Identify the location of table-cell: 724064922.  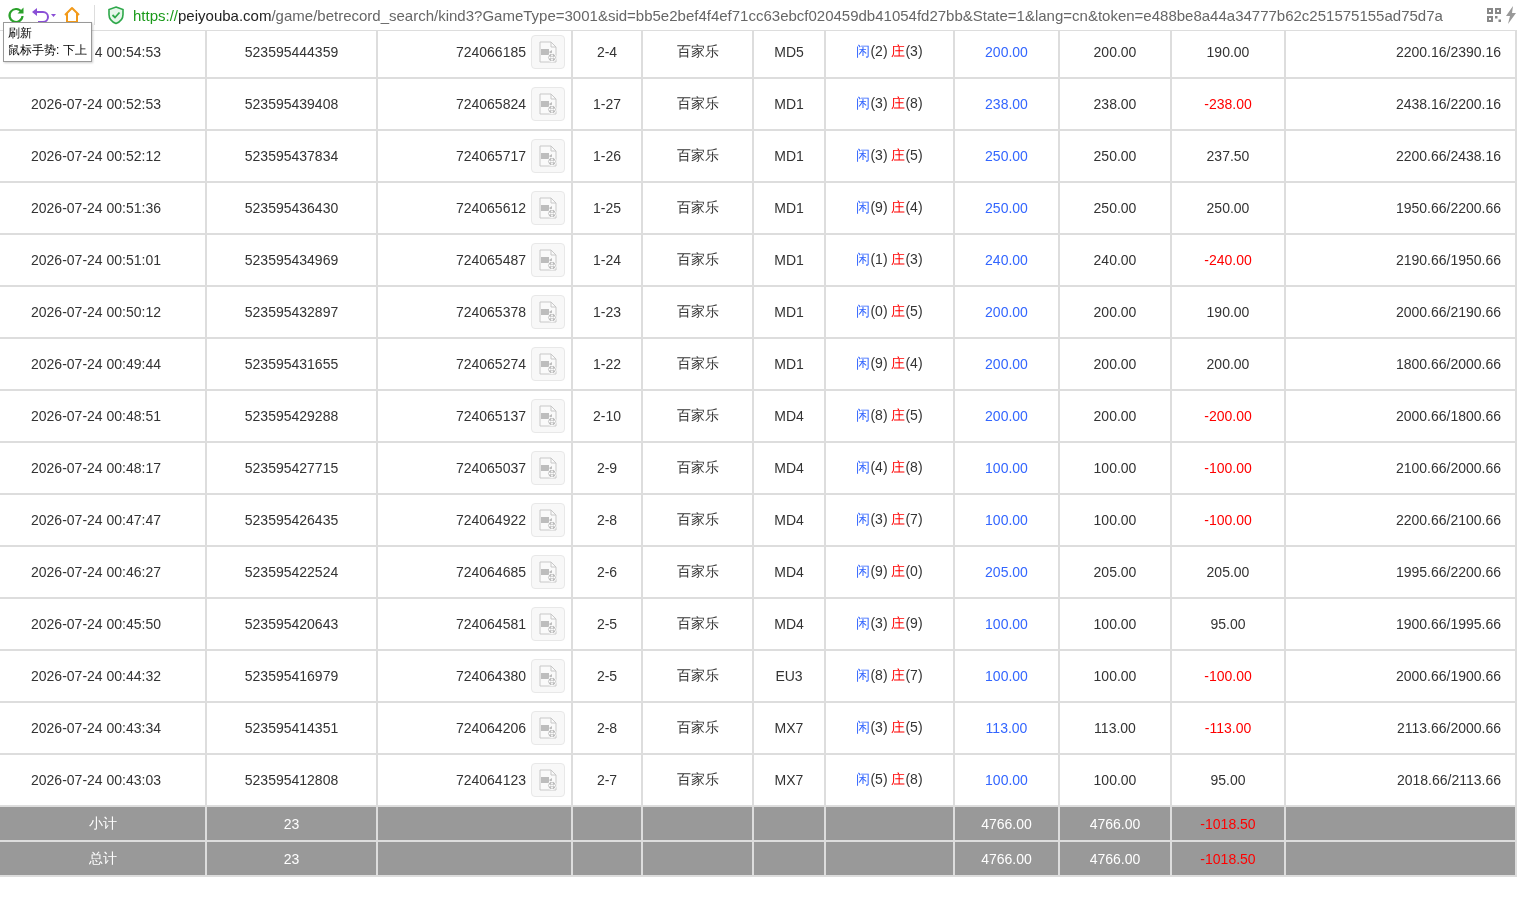
(490, 520).